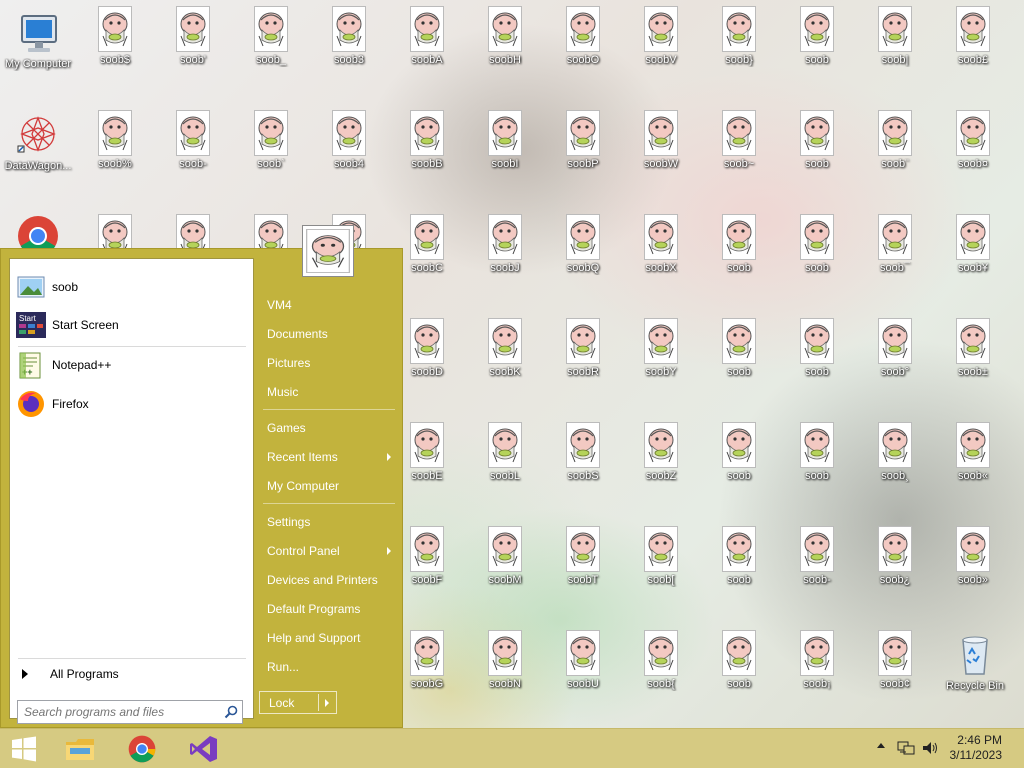 Image resolution: width=1024 pixels, height=768 pixels. I want to click on desktop-icon-soob: soobP, so click(583, 140).